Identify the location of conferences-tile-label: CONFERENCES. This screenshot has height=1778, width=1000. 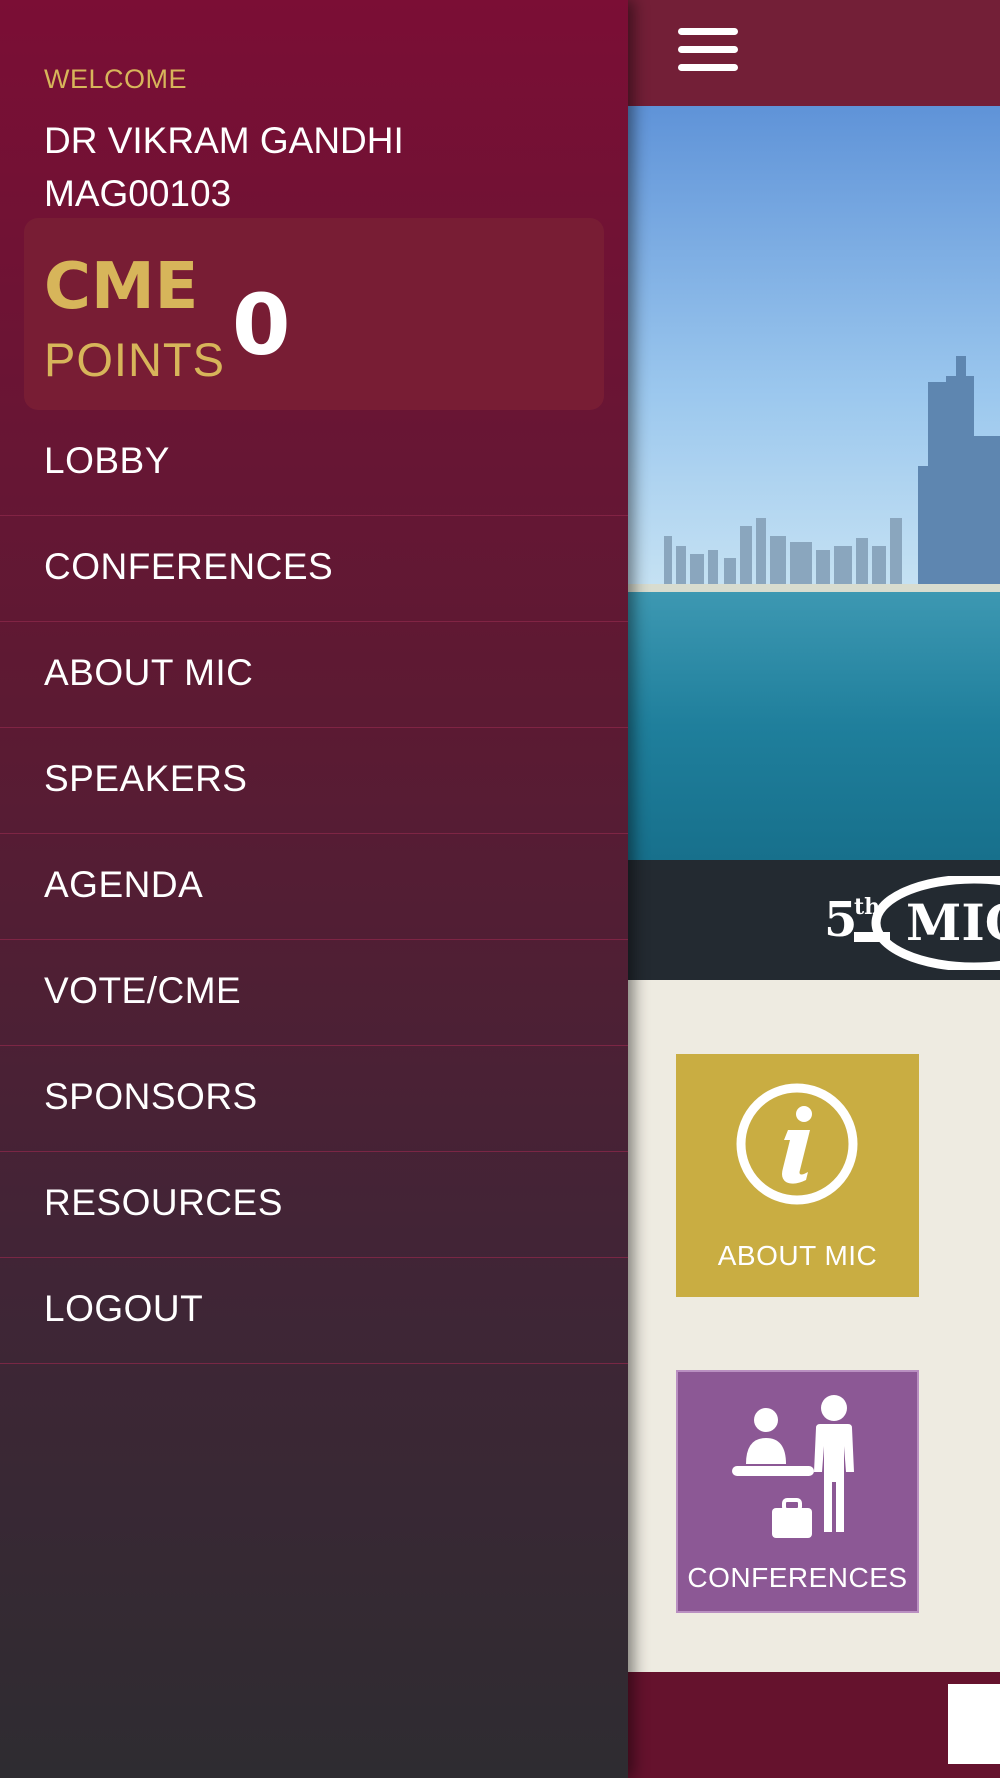
(797, 1577).